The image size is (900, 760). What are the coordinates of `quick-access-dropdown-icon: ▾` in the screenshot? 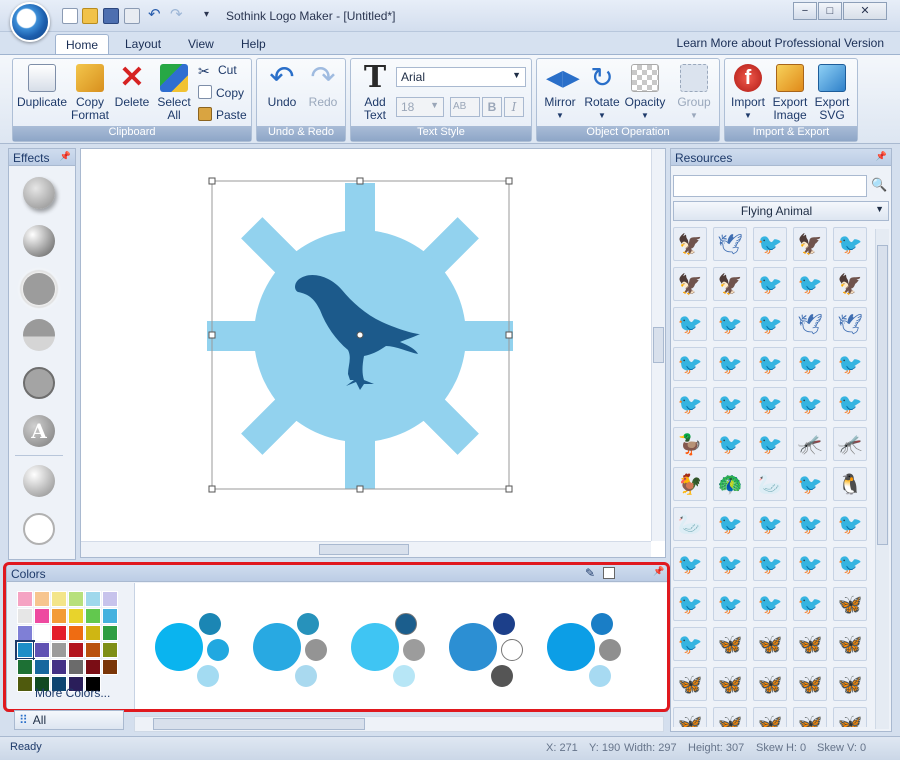 It's located at (212, 16).